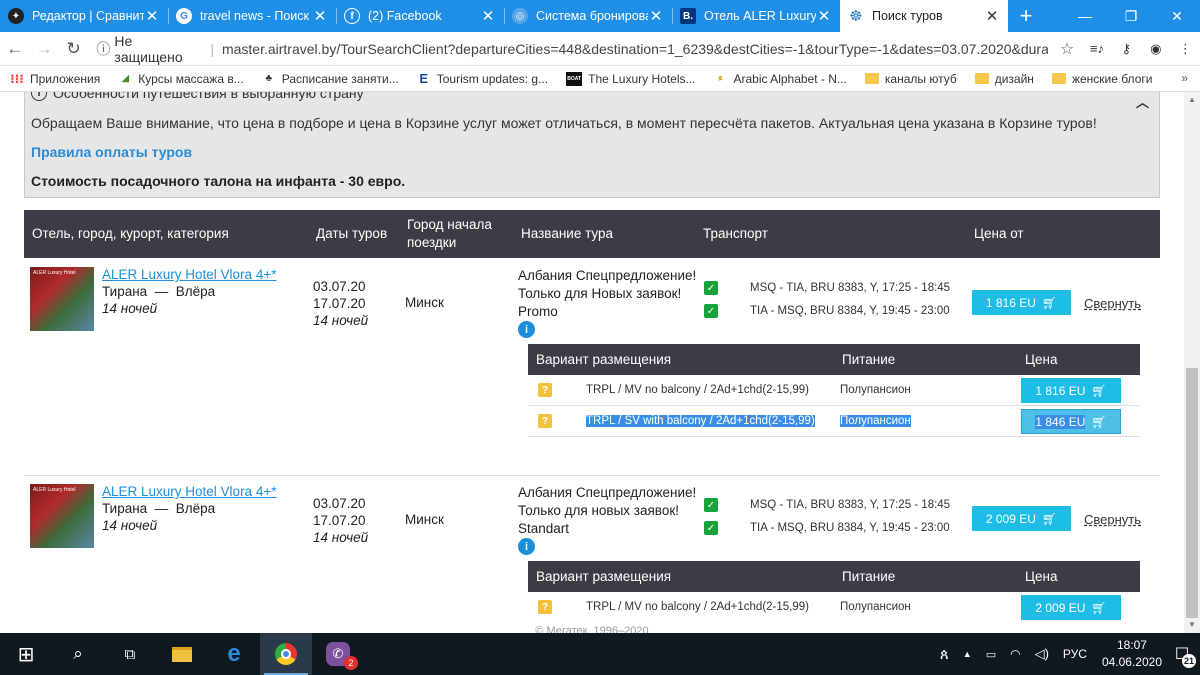  Describe the element at coordinates (910, 79) in the screenshot. I see `bookmark-folder-youtube: каналы ютуб` at that location.